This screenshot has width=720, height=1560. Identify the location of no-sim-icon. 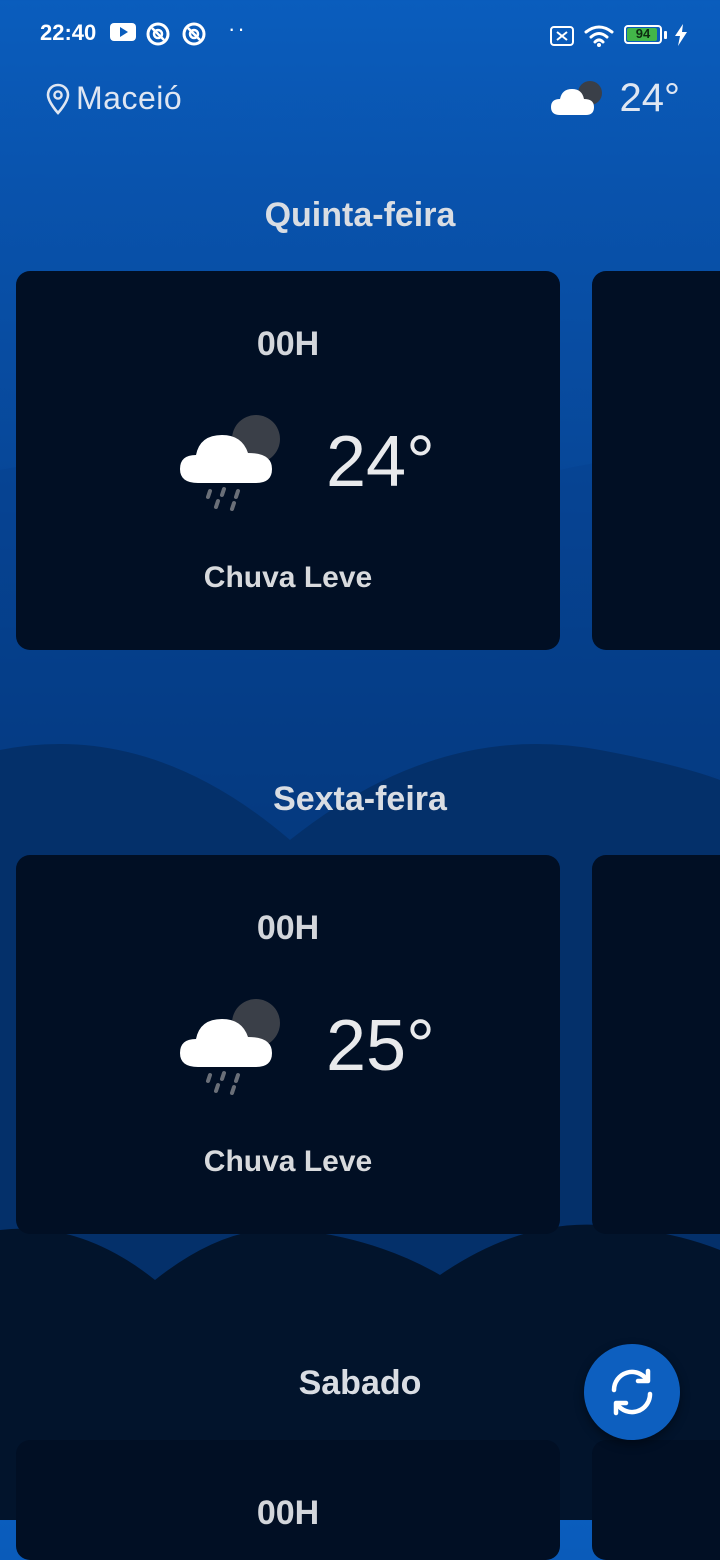
(562, 36).